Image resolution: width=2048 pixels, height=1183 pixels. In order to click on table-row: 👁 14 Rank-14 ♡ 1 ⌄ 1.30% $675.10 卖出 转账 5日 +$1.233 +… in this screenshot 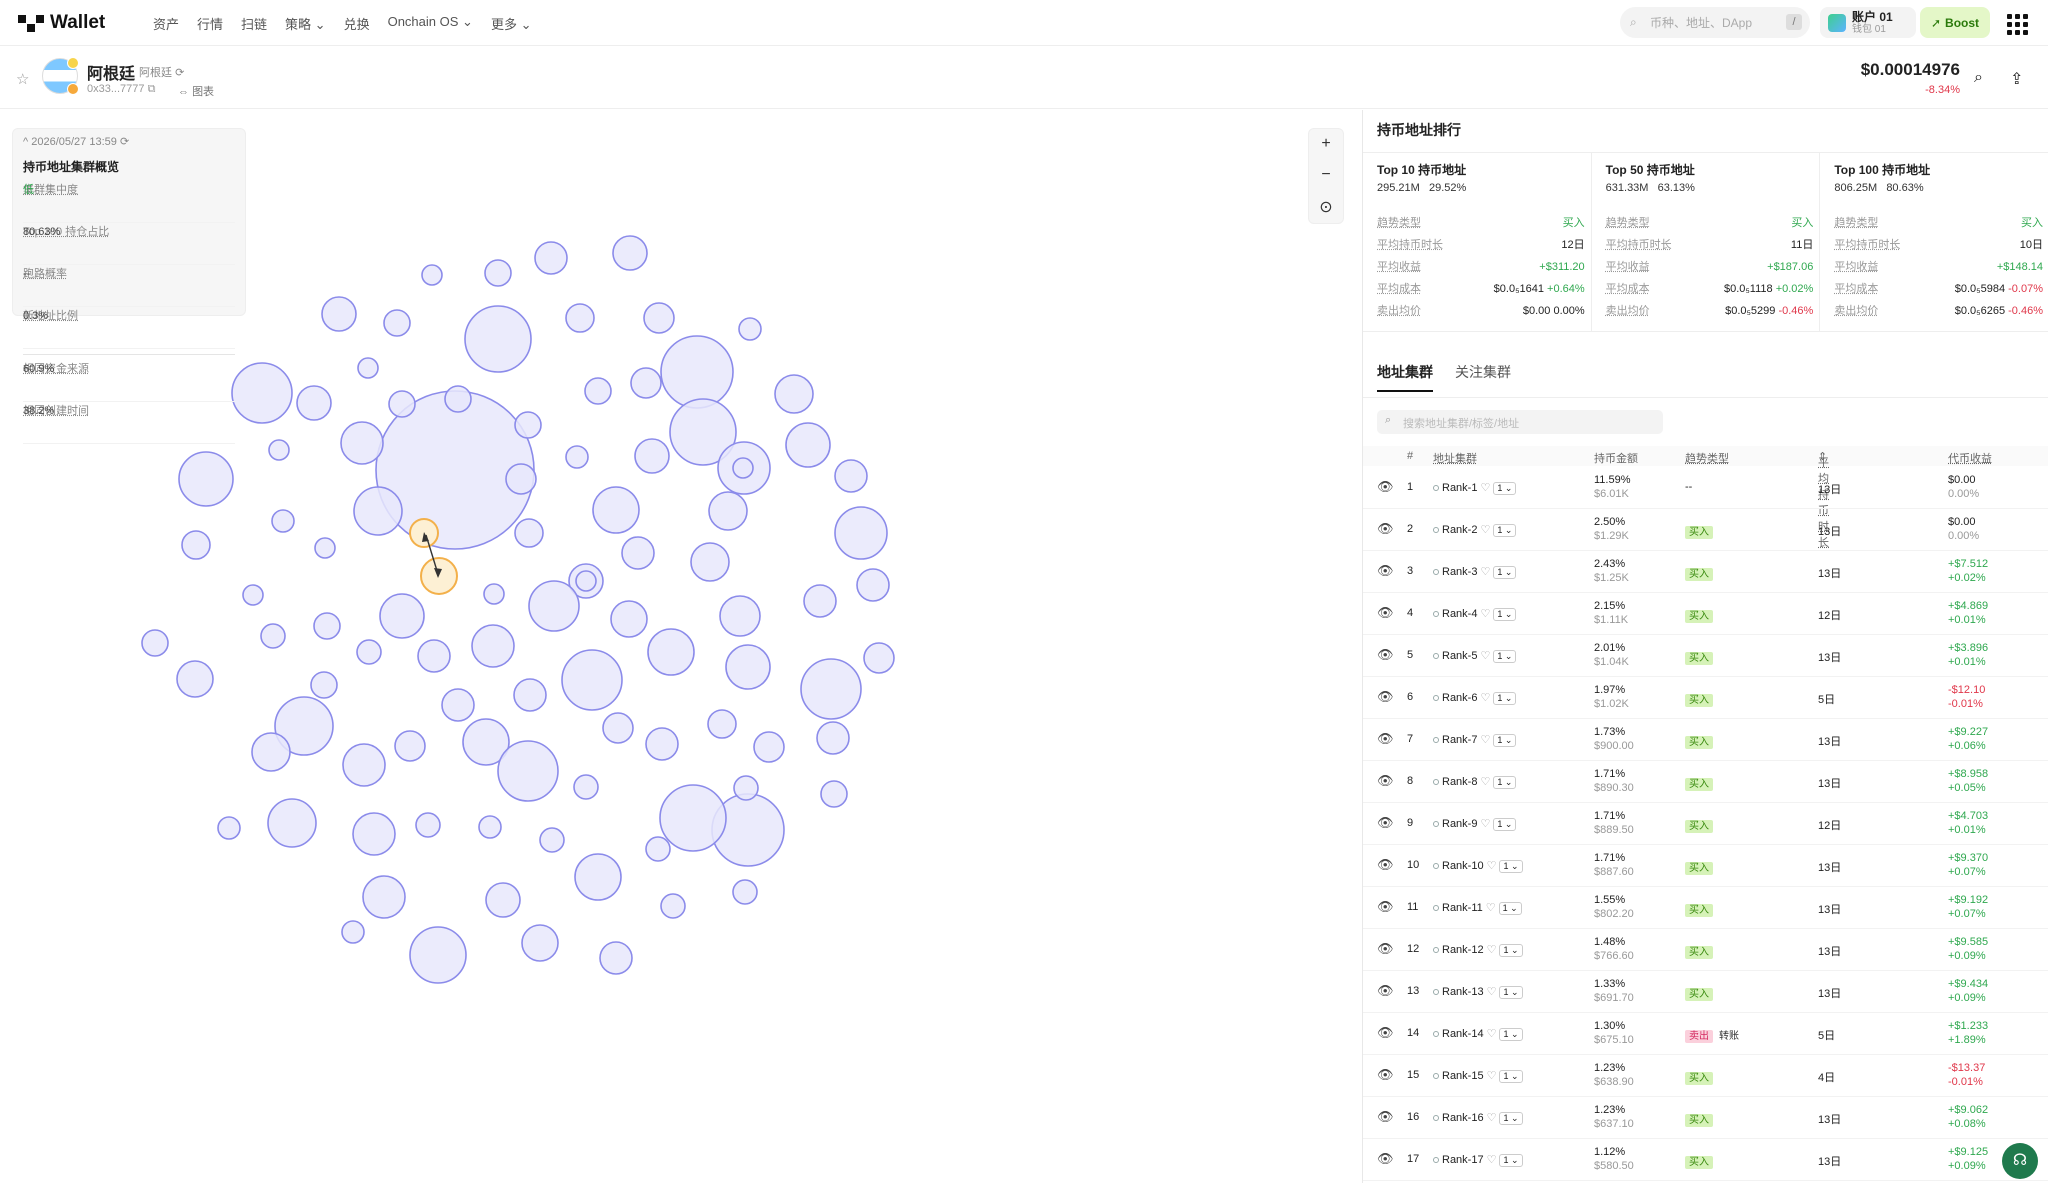, I will do `click(1705, 1034)`.